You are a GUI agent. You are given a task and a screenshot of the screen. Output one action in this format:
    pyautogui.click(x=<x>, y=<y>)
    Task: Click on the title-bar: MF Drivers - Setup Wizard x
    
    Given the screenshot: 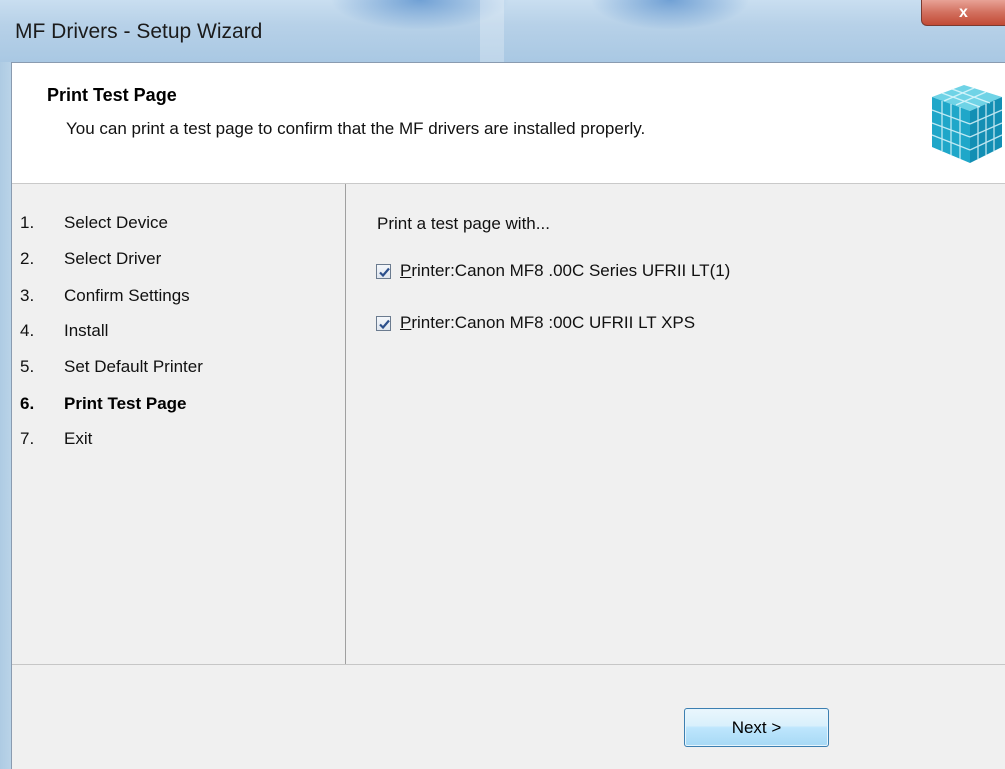 What is the action you would take?
    pyautogui.click(x=502, y=31)
    